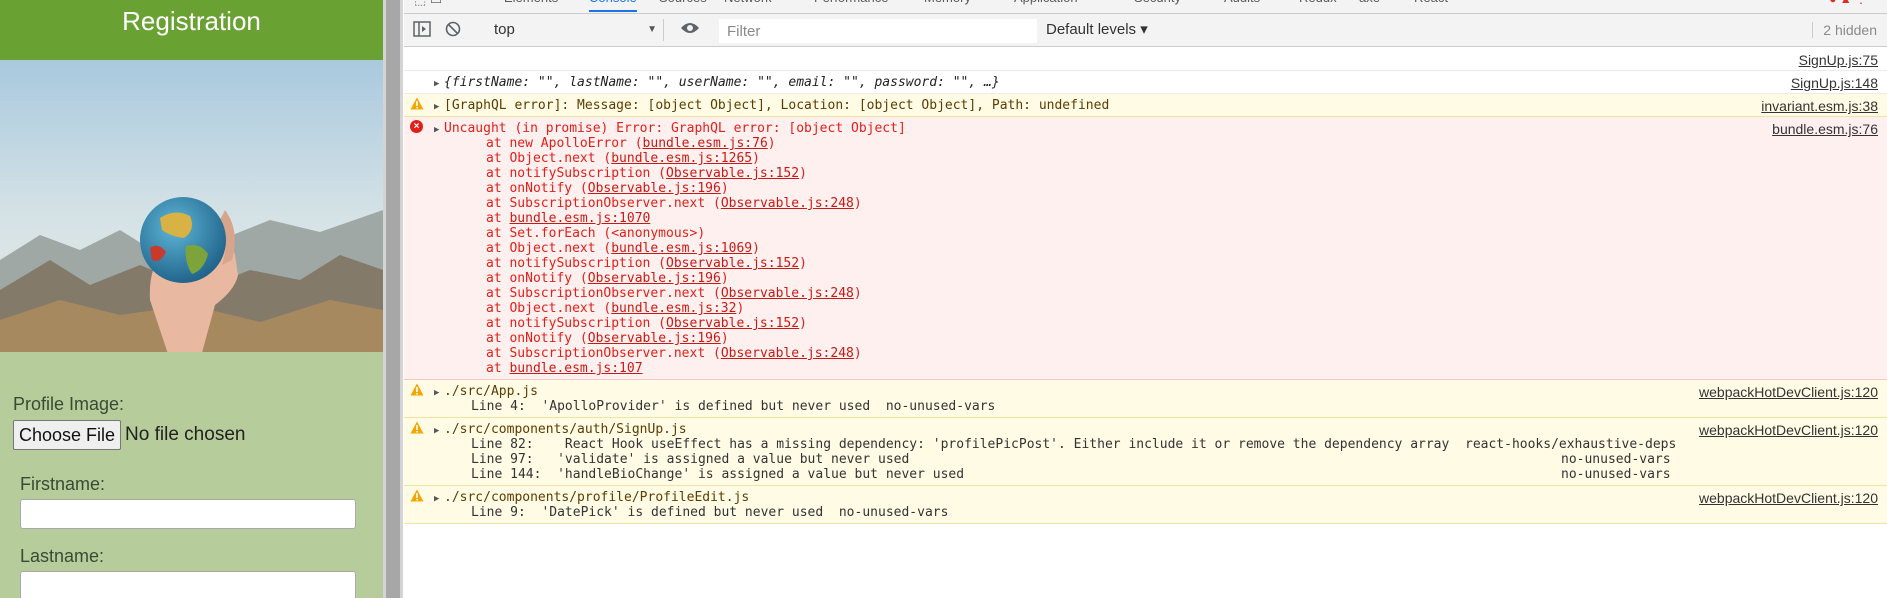 The width and height of the screenshot is (1887, 598). What do you see at coordinates (1819, 106) in the screenshot?
I see `source-link: invariant.esm.js:38` at bounding box center [1819, 106].